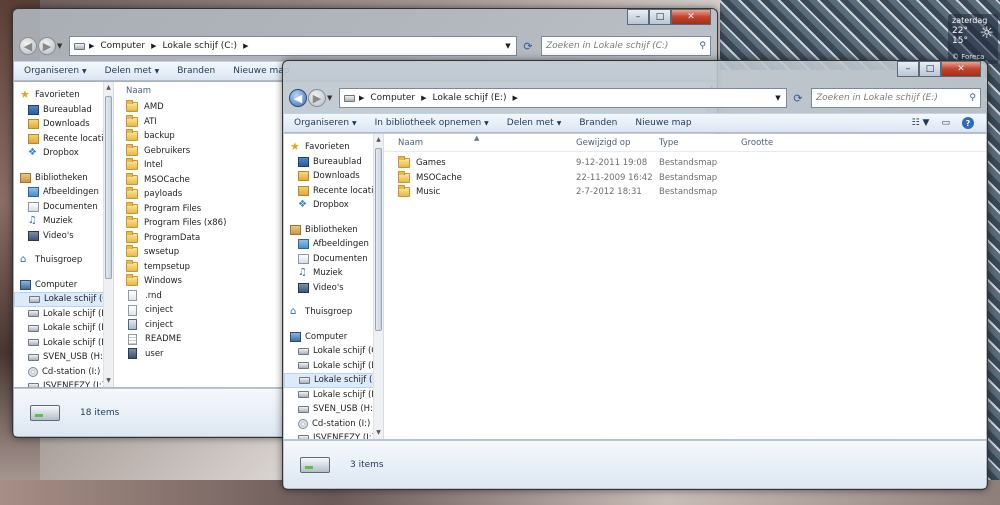 Image resolution: width=1000 pixels, height=505 pixels. Describe the element at coordinates (945, 123) in the screenshot. I see `preview-pane-icon: ▭` at that location.